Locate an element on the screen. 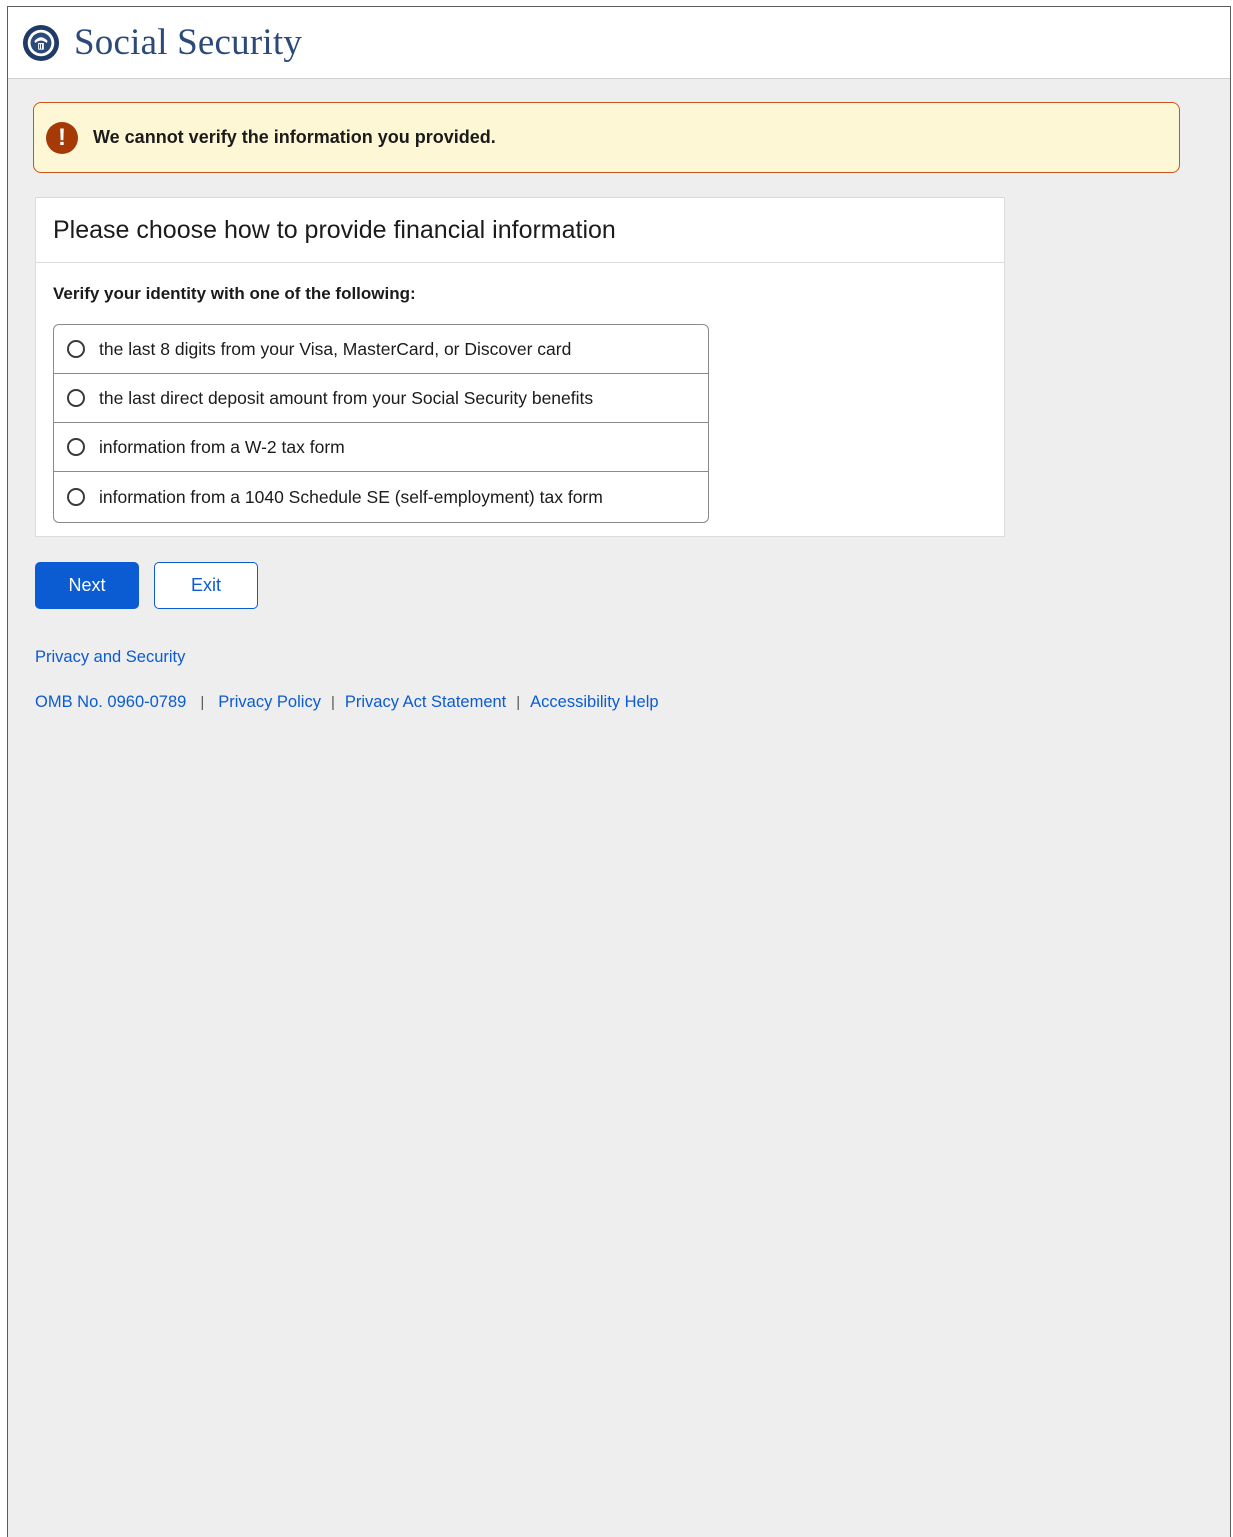  next-button: Next is located at coordinates (87, 585).